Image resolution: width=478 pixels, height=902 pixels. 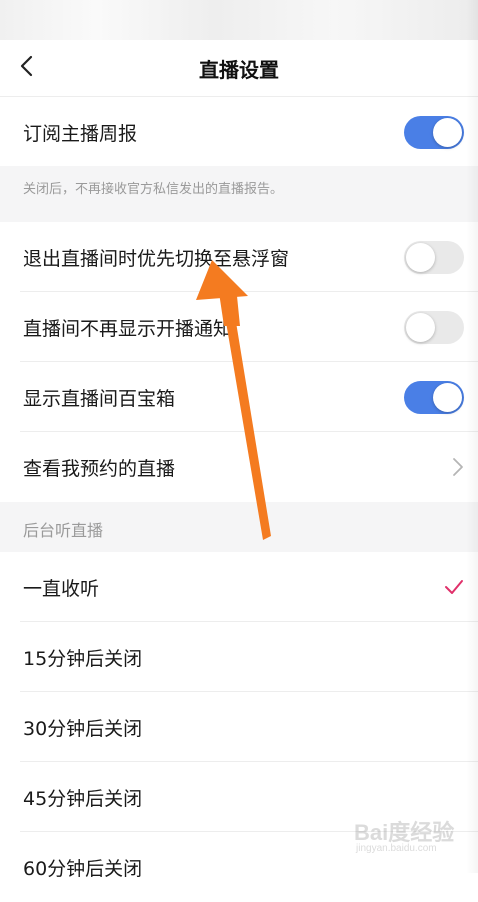 What do you see at coordinates (239, 132) in the screenshot?
I see `setting-row-subscribe-weekly: 订阅主播周报` at bounding box center [239, 132].